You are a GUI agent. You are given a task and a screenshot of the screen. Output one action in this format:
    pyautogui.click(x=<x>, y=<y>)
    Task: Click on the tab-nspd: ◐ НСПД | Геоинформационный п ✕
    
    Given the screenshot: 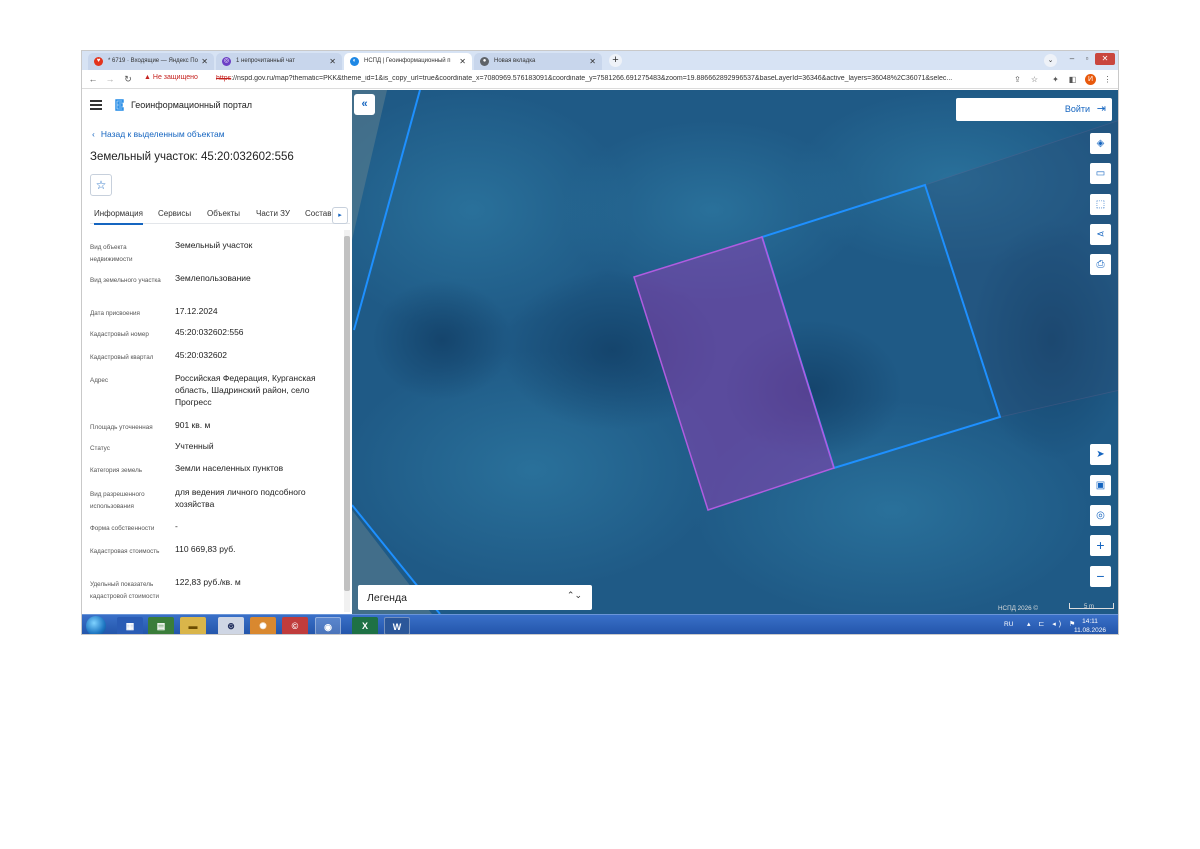 What is the action you would take?
    pyautogui.click(x=408, y=61)
    